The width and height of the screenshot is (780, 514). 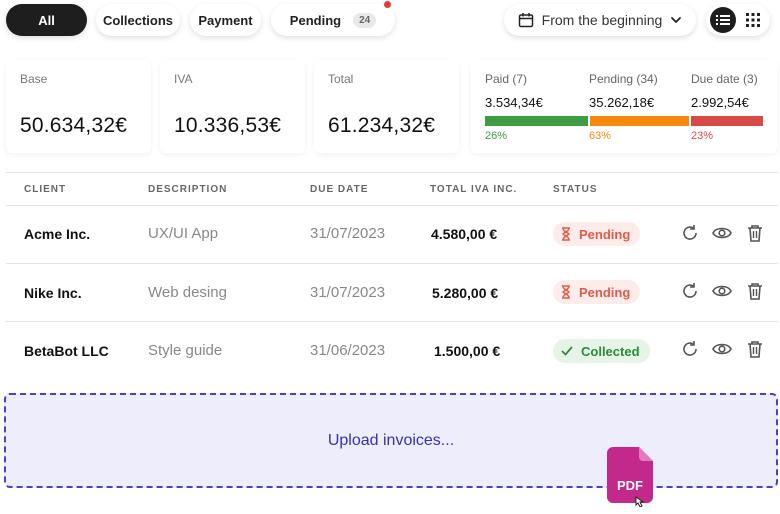 What do you see at coordinates (575, 189) in the screenshot?
I see `col-header-status: STATUS` at bounding box center [575, 189].